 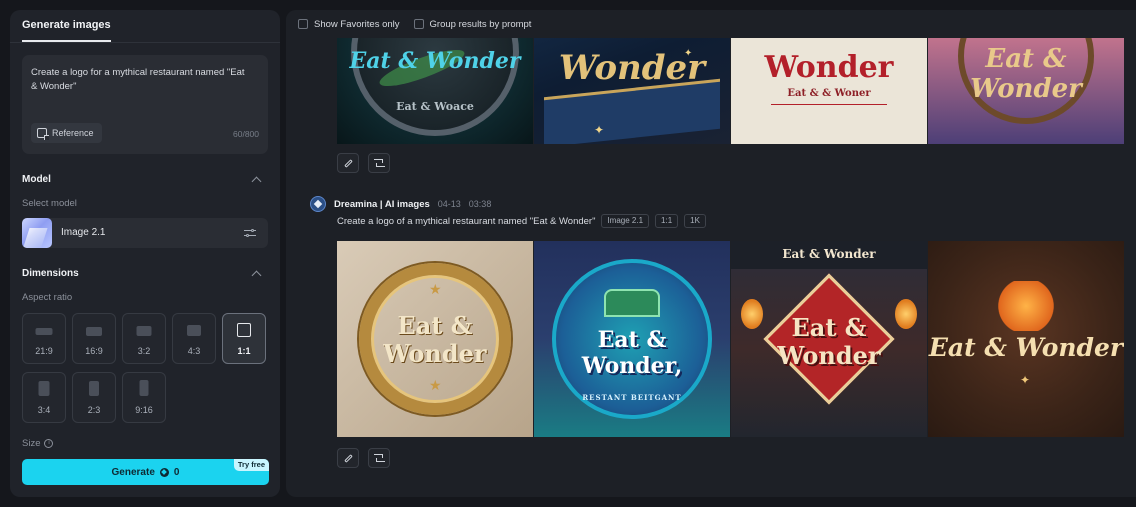 What do you see at coordinates (50, 273) in the screenshot?
I see `dimensions-section-title: Dimensions` at bounding box center [50, 273].